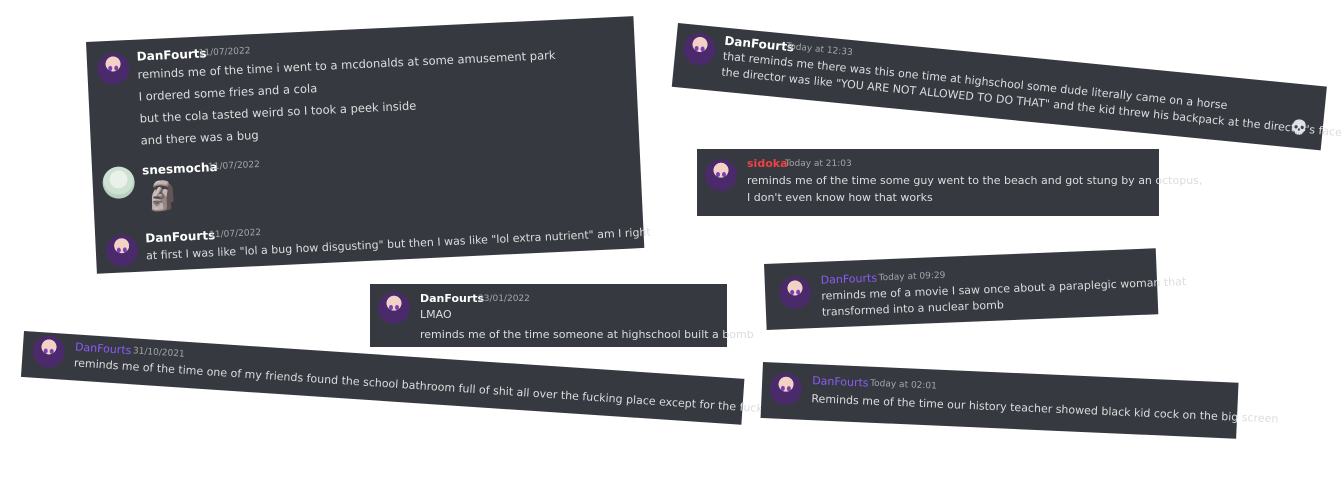 The height and width of the screenshot is (479, 1344). I want to click on message-line: I don't even know how that works, so click(840, 197).